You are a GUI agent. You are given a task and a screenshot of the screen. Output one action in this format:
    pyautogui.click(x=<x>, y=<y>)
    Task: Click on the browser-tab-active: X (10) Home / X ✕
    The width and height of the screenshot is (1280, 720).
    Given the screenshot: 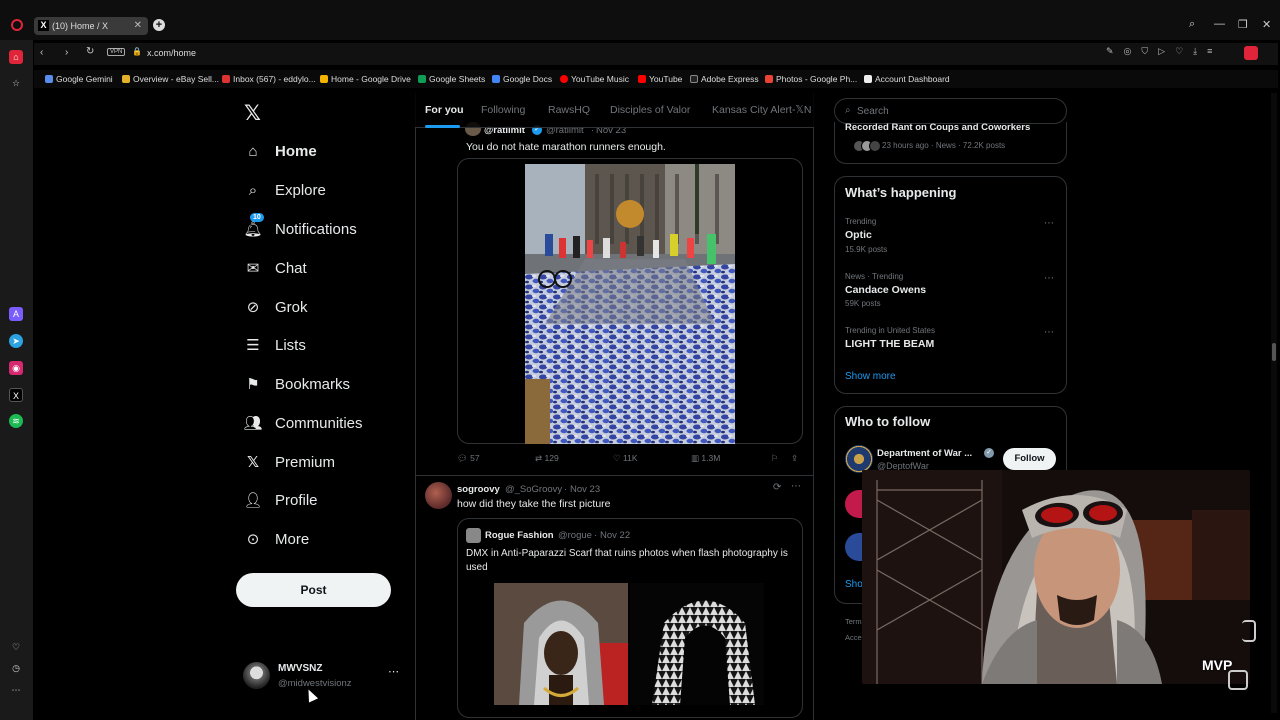 What is the action you would take?
    pyautogui.click(x=91, y=26)
    